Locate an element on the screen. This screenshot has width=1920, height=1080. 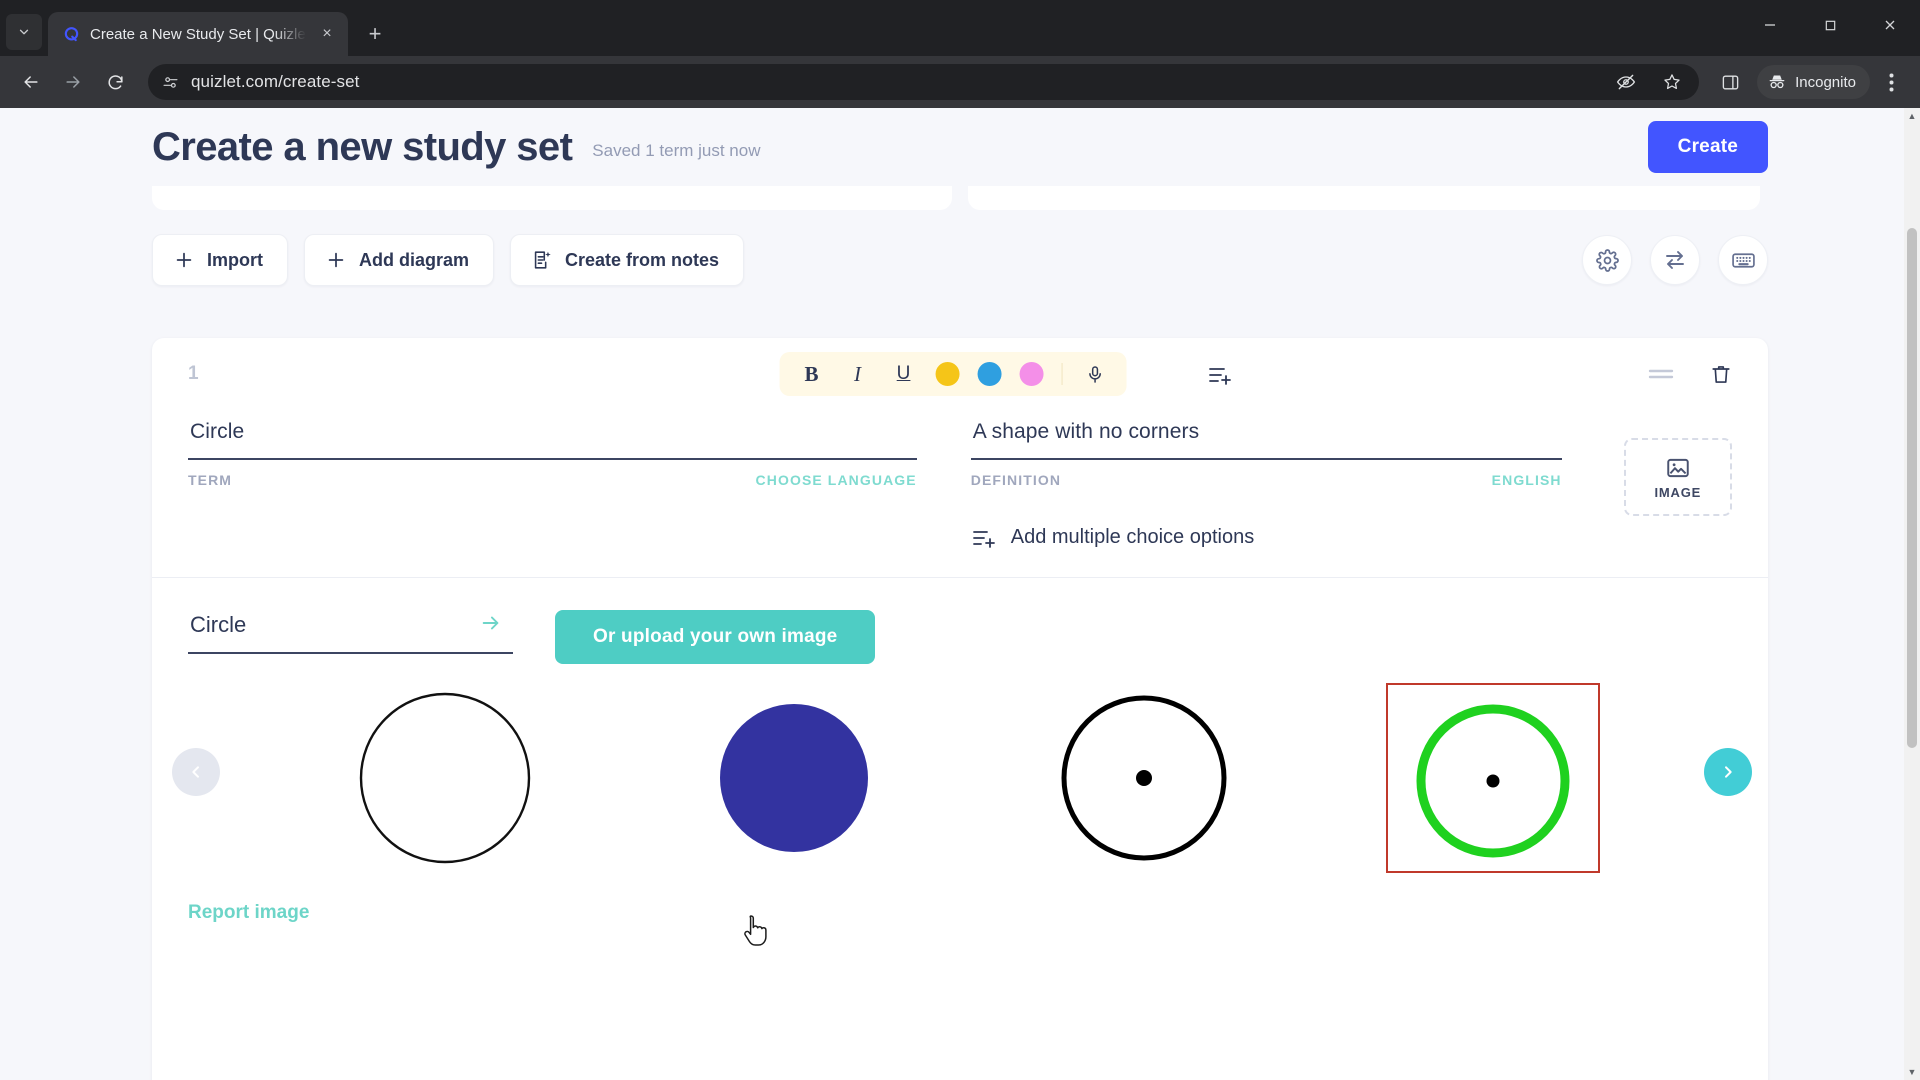
previous-card-partial is located at coordinates (552, 198).